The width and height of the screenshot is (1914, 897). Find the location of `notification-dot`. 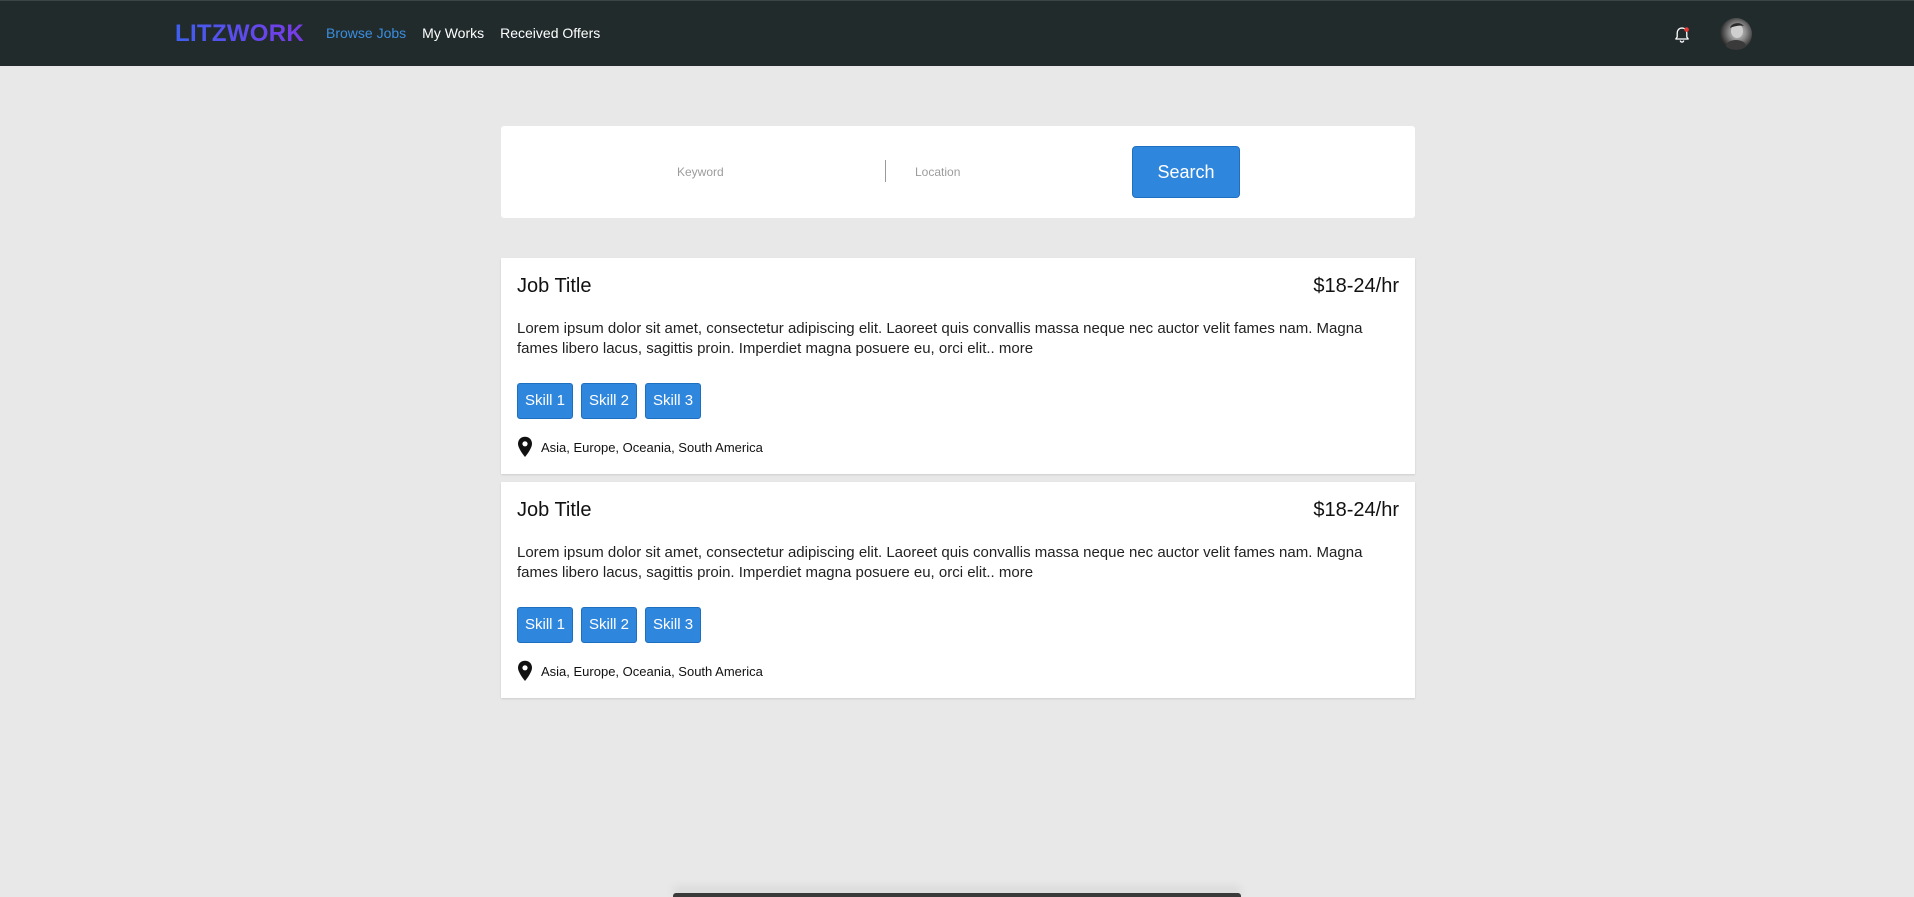

notification-dot is located at coordinates (1686, 29).